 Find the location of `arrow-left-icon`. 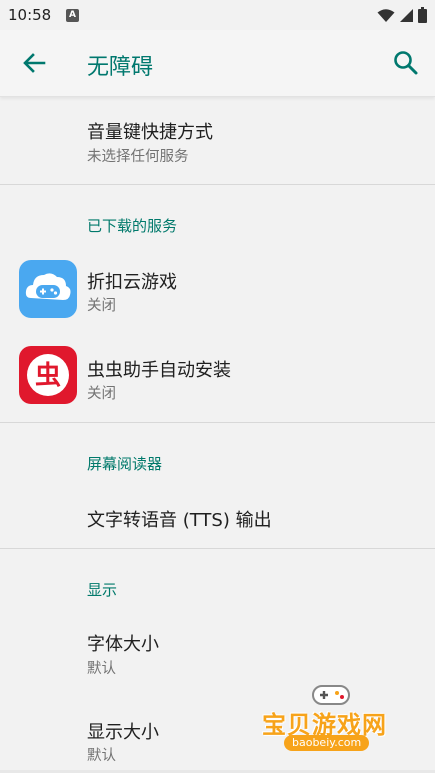

arrow-left-icon is located at coordinates (34, 63).